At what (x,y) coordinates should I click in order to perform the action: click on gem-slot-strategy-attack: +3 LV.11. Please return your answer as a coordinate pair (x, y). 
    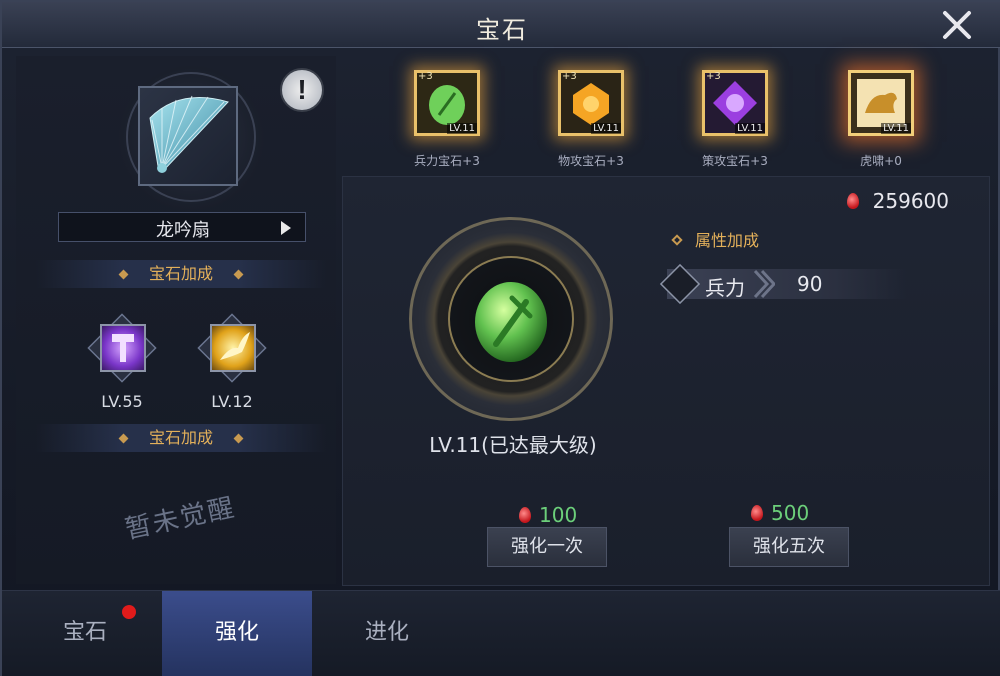
    Looking at the image, I should click on (735, 103).